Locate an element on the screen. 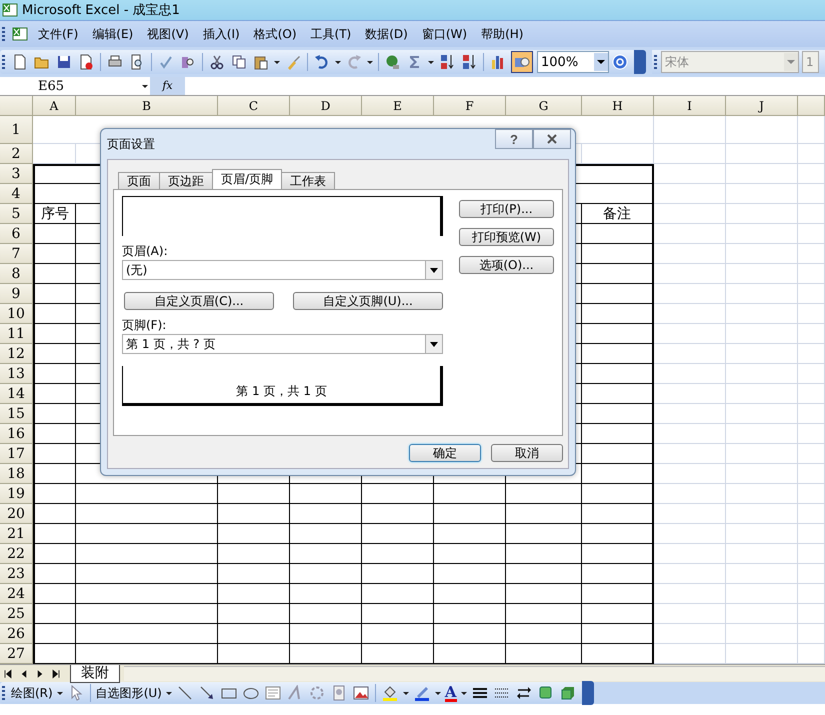 The image size is (825, 715). last-sheet-icon is located at coordinates (56, 674).